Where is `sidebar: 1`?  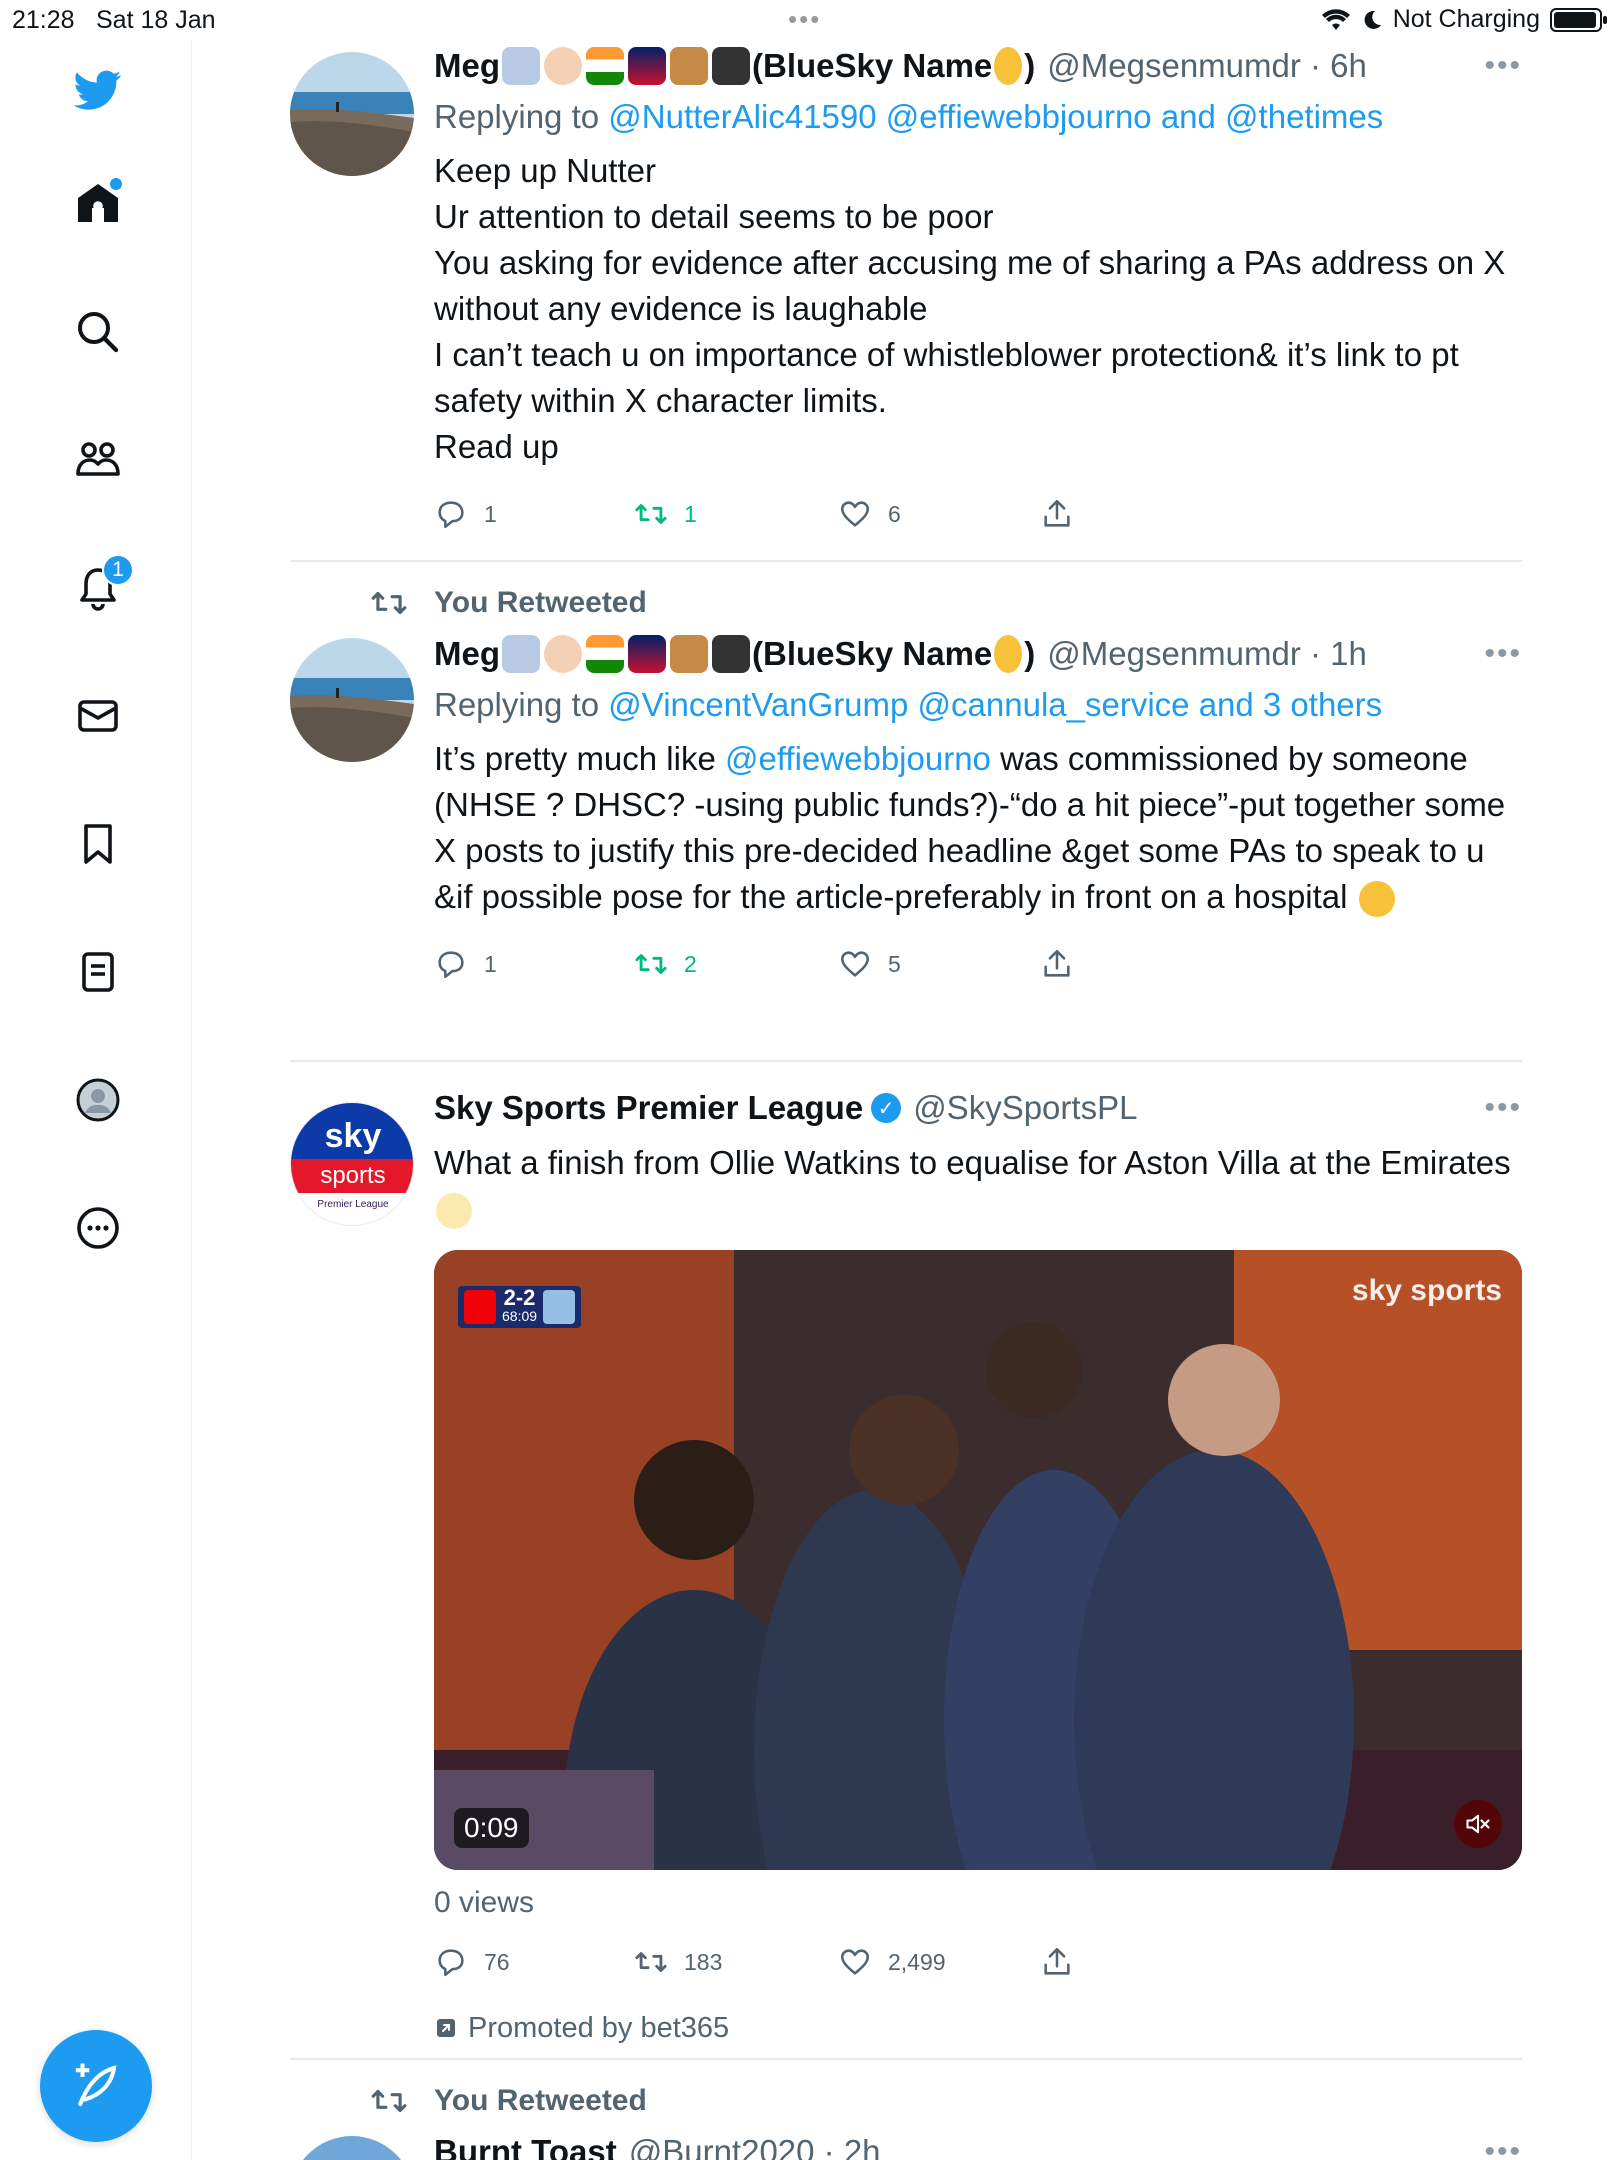
sidebar: 1 is located at coordinates (96, 1100).